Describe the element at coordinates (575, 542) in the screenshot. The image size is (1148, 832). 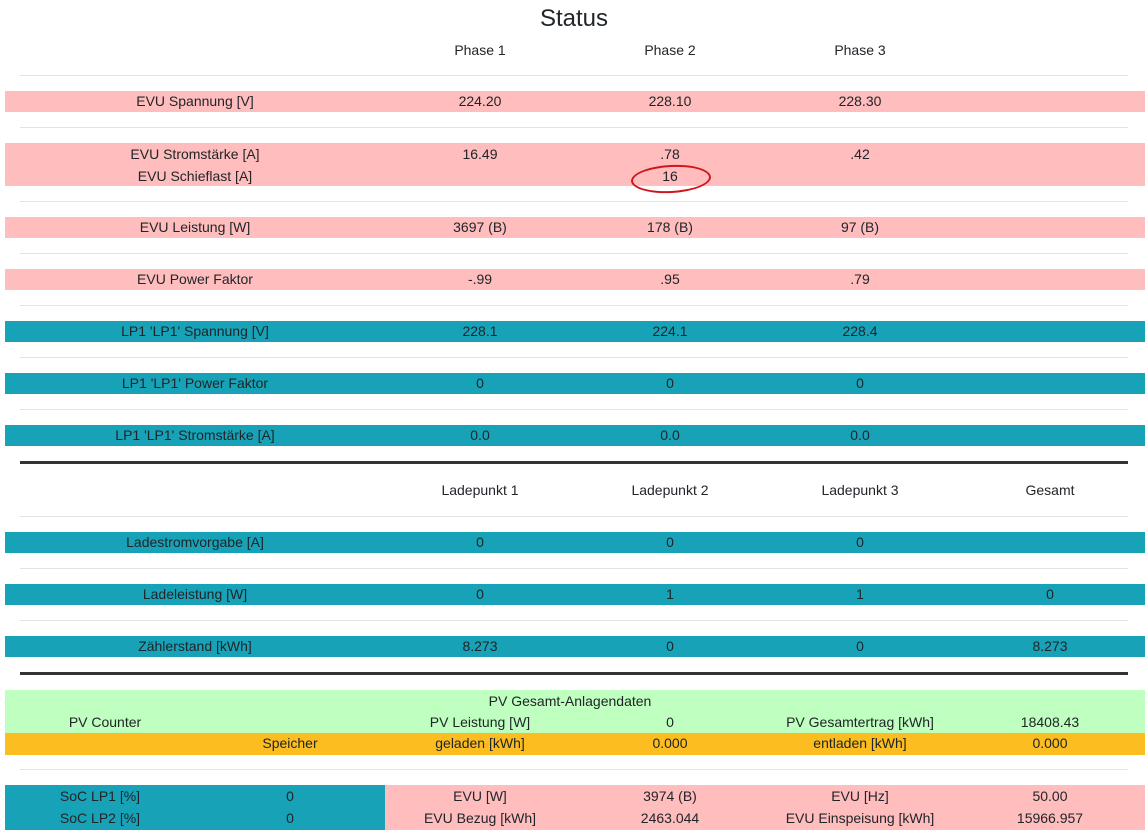
I see `ladestromvorgabe-row: Ladestromvorgabe [A] 0 0 0` at that location.